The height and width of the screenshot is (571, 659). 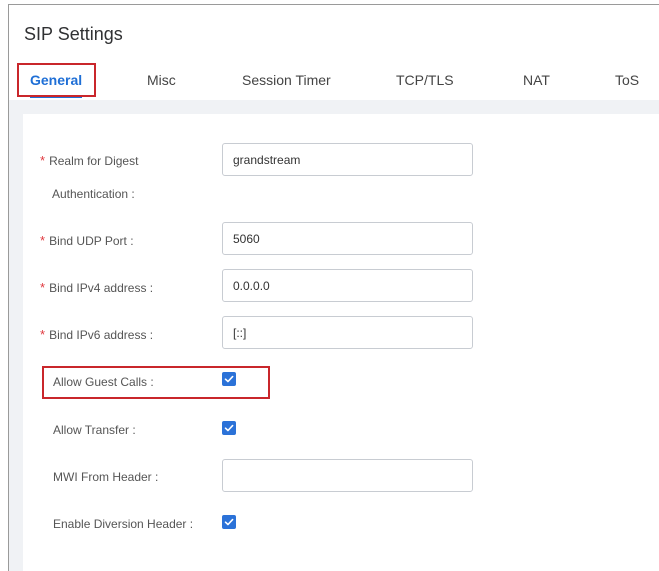 What do you see at coordinates (347, 285) in the screenshot?
I see `ipv4-input` at bounding box center [347, 285].